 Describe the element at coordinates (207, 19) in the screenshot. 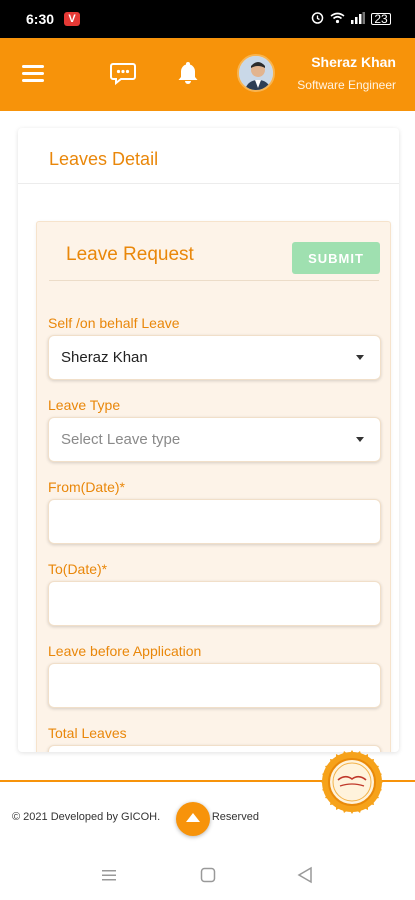

I see `status-bar: 6:30 V 23` at that location.